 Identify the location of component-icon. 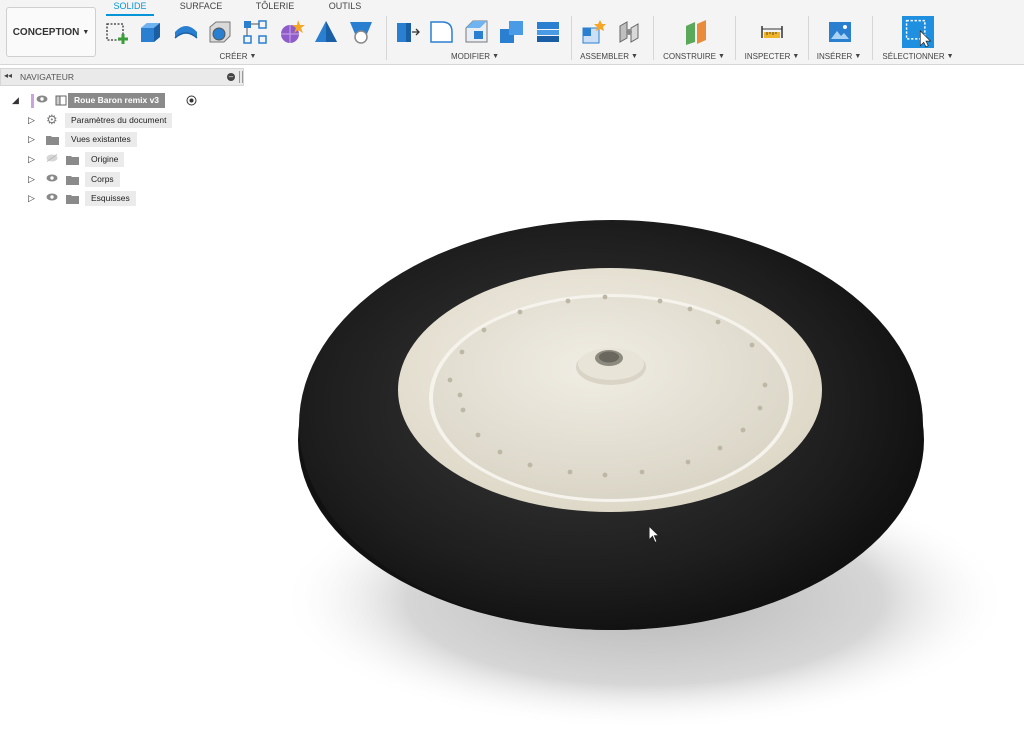
(61, 100).